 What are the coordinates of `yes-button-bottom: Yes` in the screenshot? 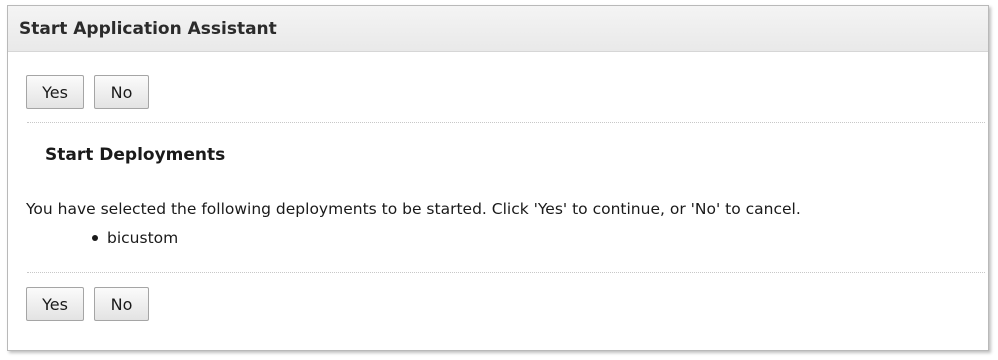 It's located at (55, 304).